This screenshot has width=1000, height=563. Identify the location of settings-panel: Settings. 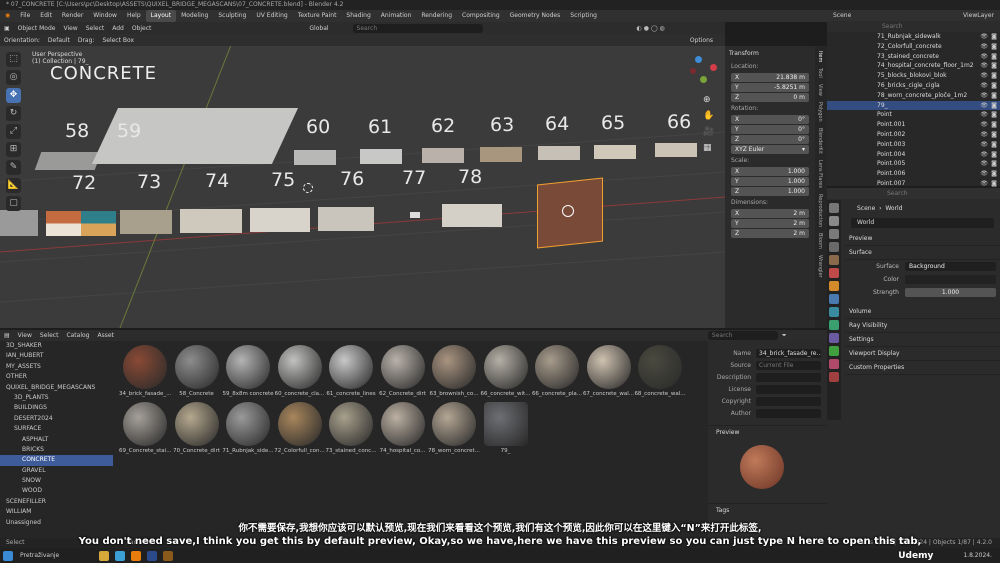
(922, 340).